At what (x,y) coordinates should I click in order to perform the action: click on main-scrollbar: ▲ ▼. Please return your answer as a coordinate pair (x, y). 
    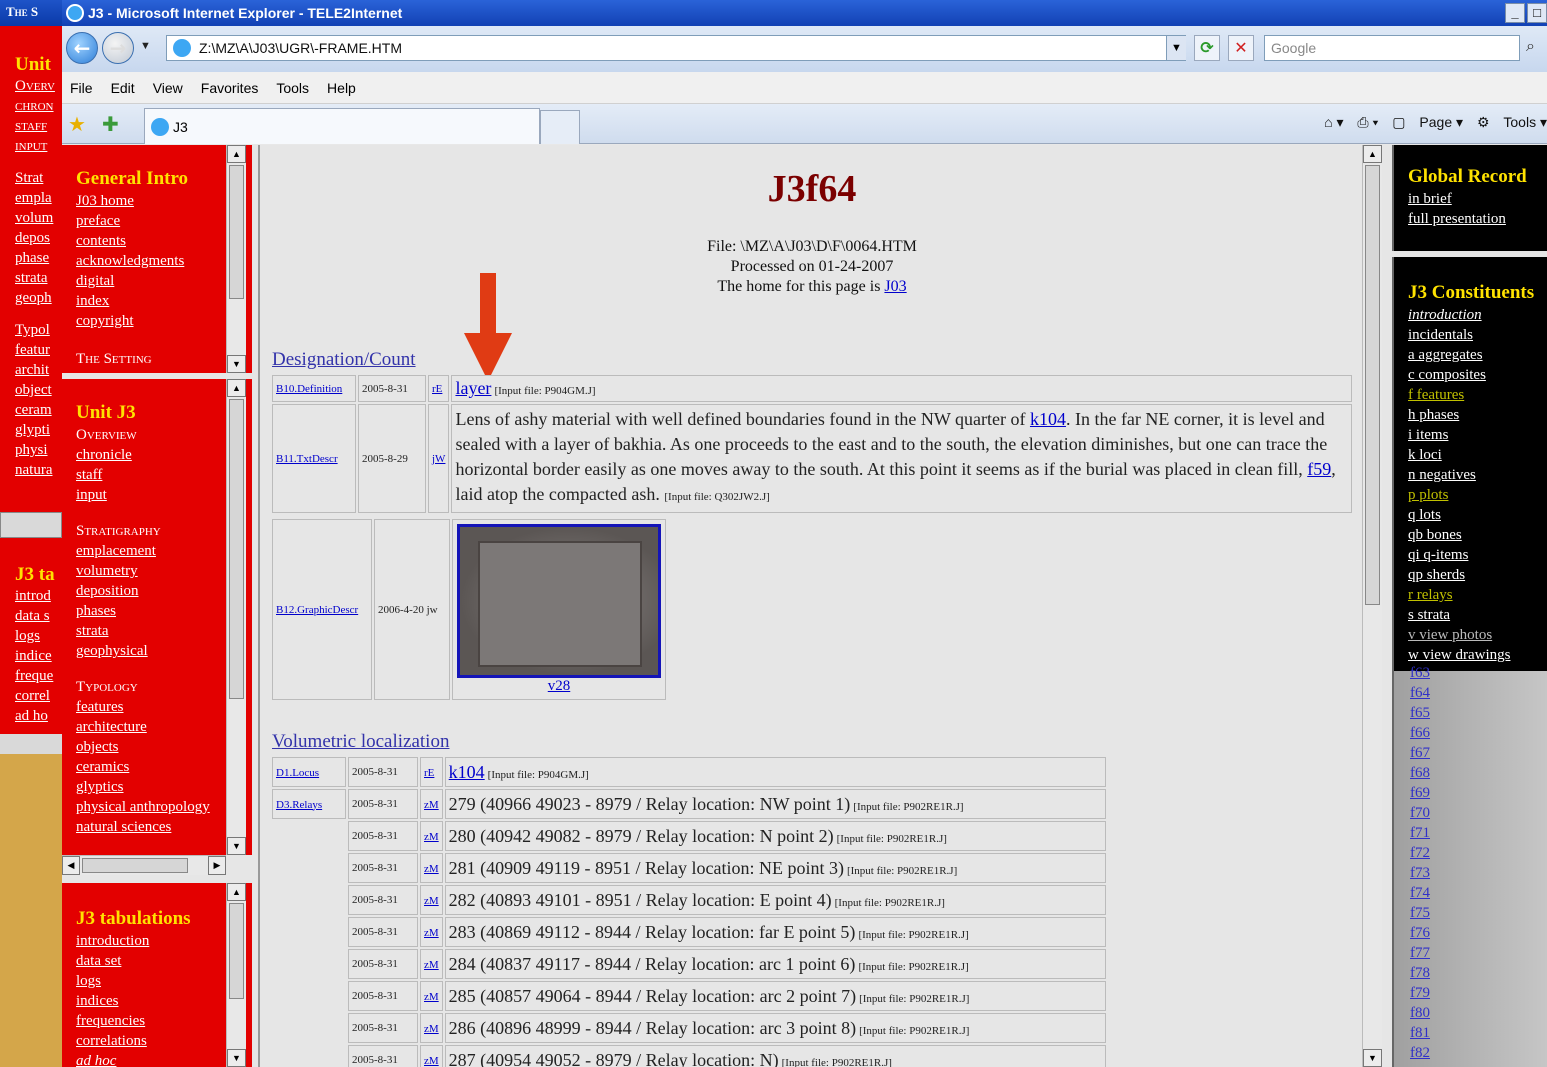
    Looking at the image, I should click on (1372, 606).